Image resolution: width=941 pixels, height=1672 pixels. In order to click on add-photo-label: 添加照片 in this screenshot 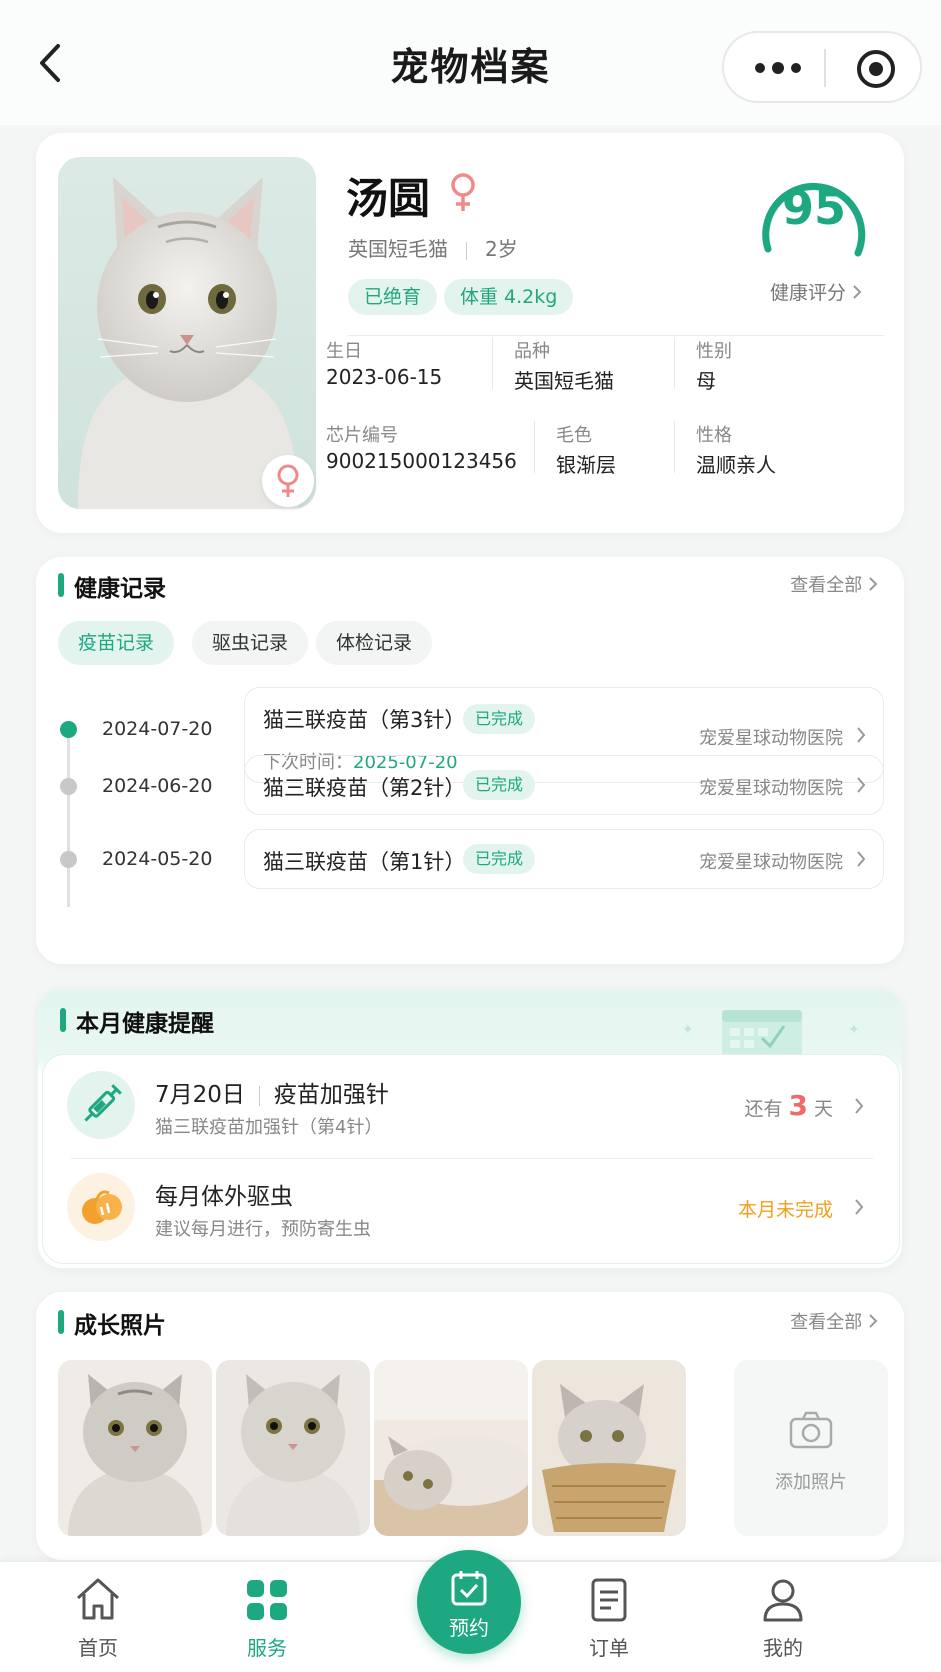, I will do `click(811, 1482)`.